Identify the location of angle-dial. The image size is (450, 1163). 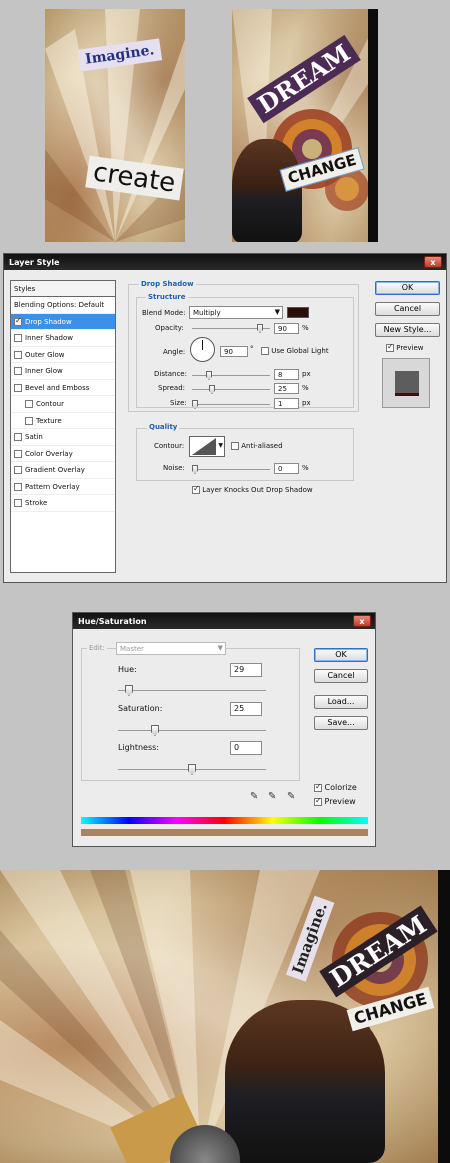
(202, 349).